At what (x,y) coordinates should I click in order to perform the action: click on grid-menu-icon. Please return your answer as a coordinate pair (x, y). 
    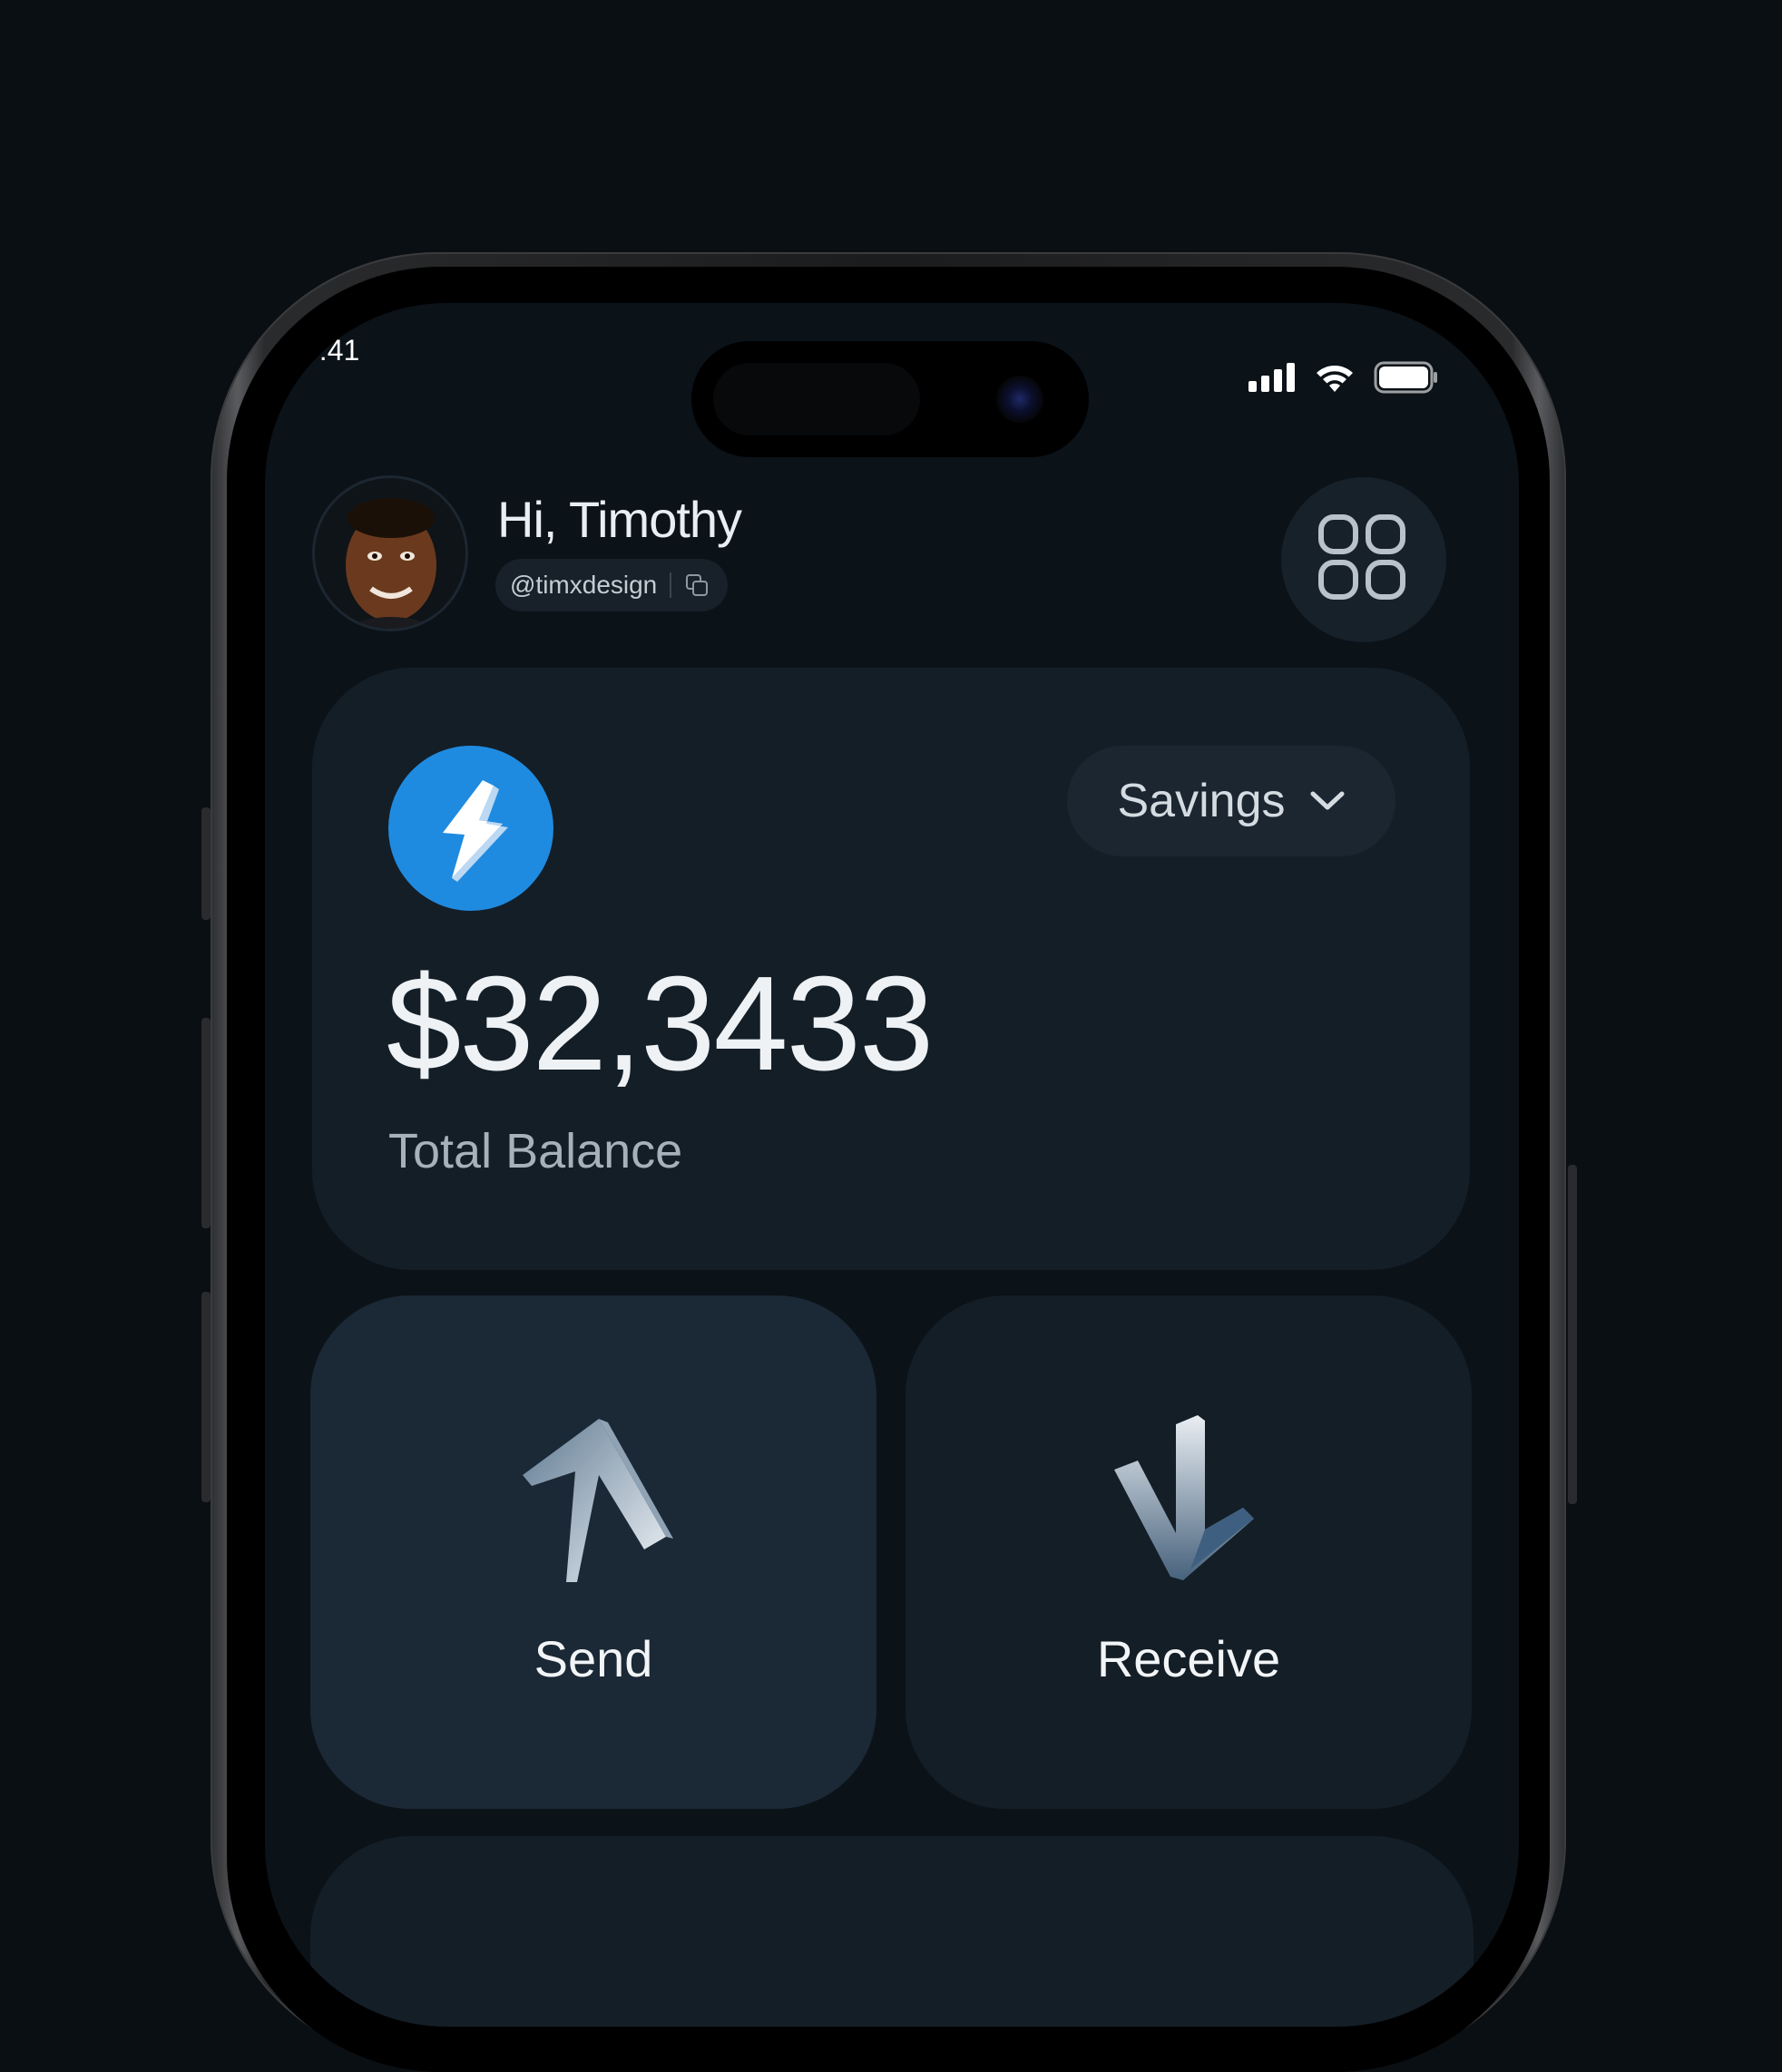
    Looking at the image, I should click on (1362, 557).